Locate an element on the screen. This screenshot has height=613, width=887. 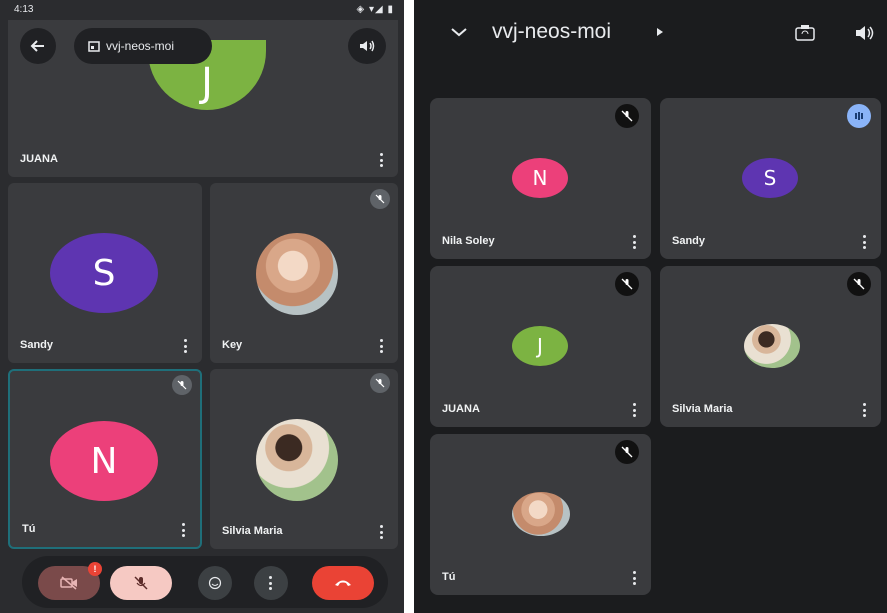
status-icons: ◈ ▾◢ ▮ is located at coordinates (375, 9).